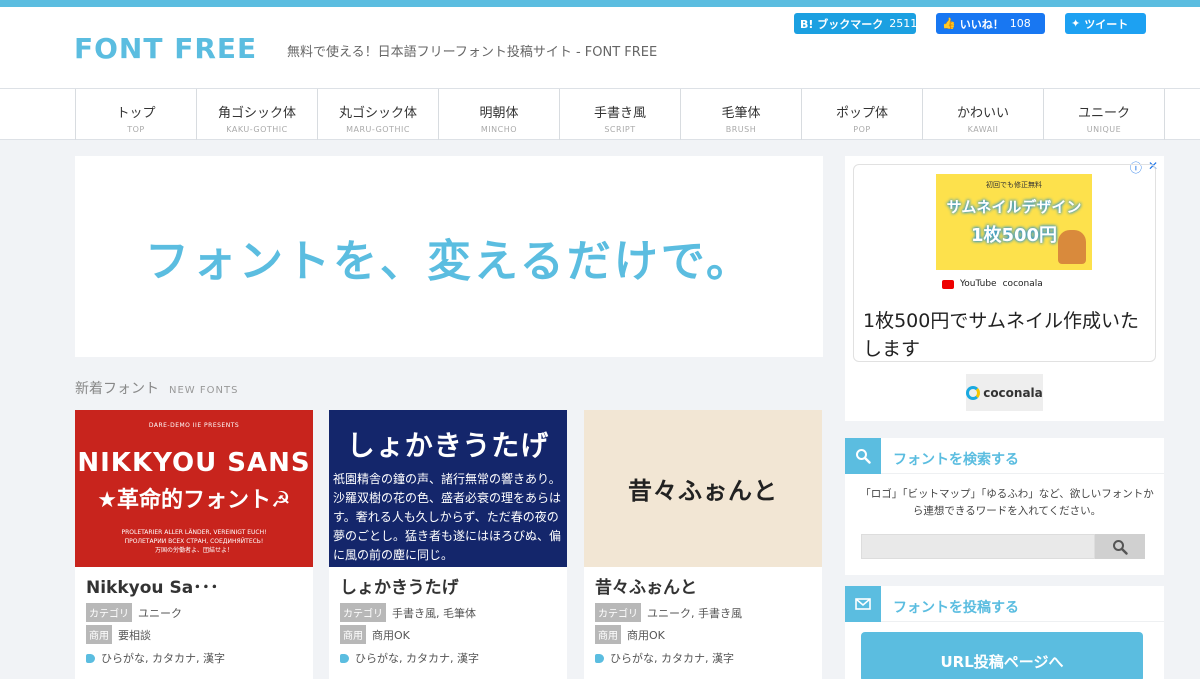 Image resolution: width=1200 pixels, height=679 pixels. Describe the element at coordinates (1020, 23) in the screenshot. I see `facebook-like-count: 108` at that location.